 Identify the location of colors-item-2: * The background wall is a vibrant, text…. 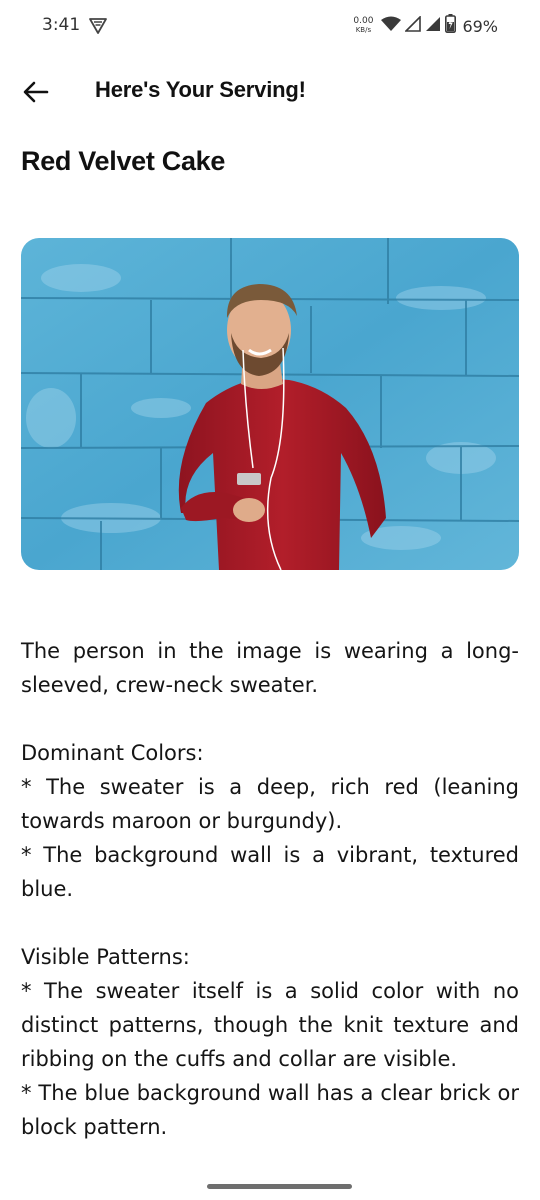
(270, 872).